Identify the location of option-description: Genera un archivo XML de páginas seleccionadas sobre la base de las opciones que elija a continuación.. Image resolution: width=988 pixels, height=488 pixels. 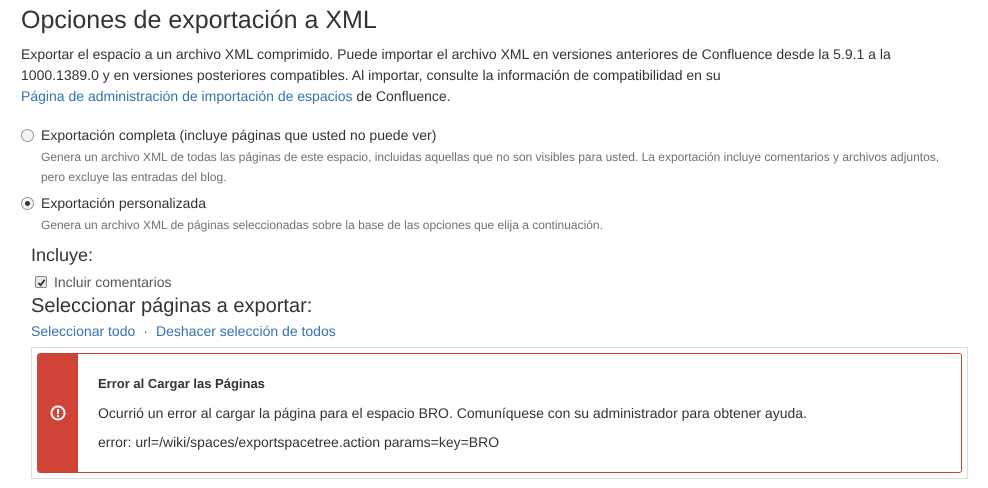
(322, 225).